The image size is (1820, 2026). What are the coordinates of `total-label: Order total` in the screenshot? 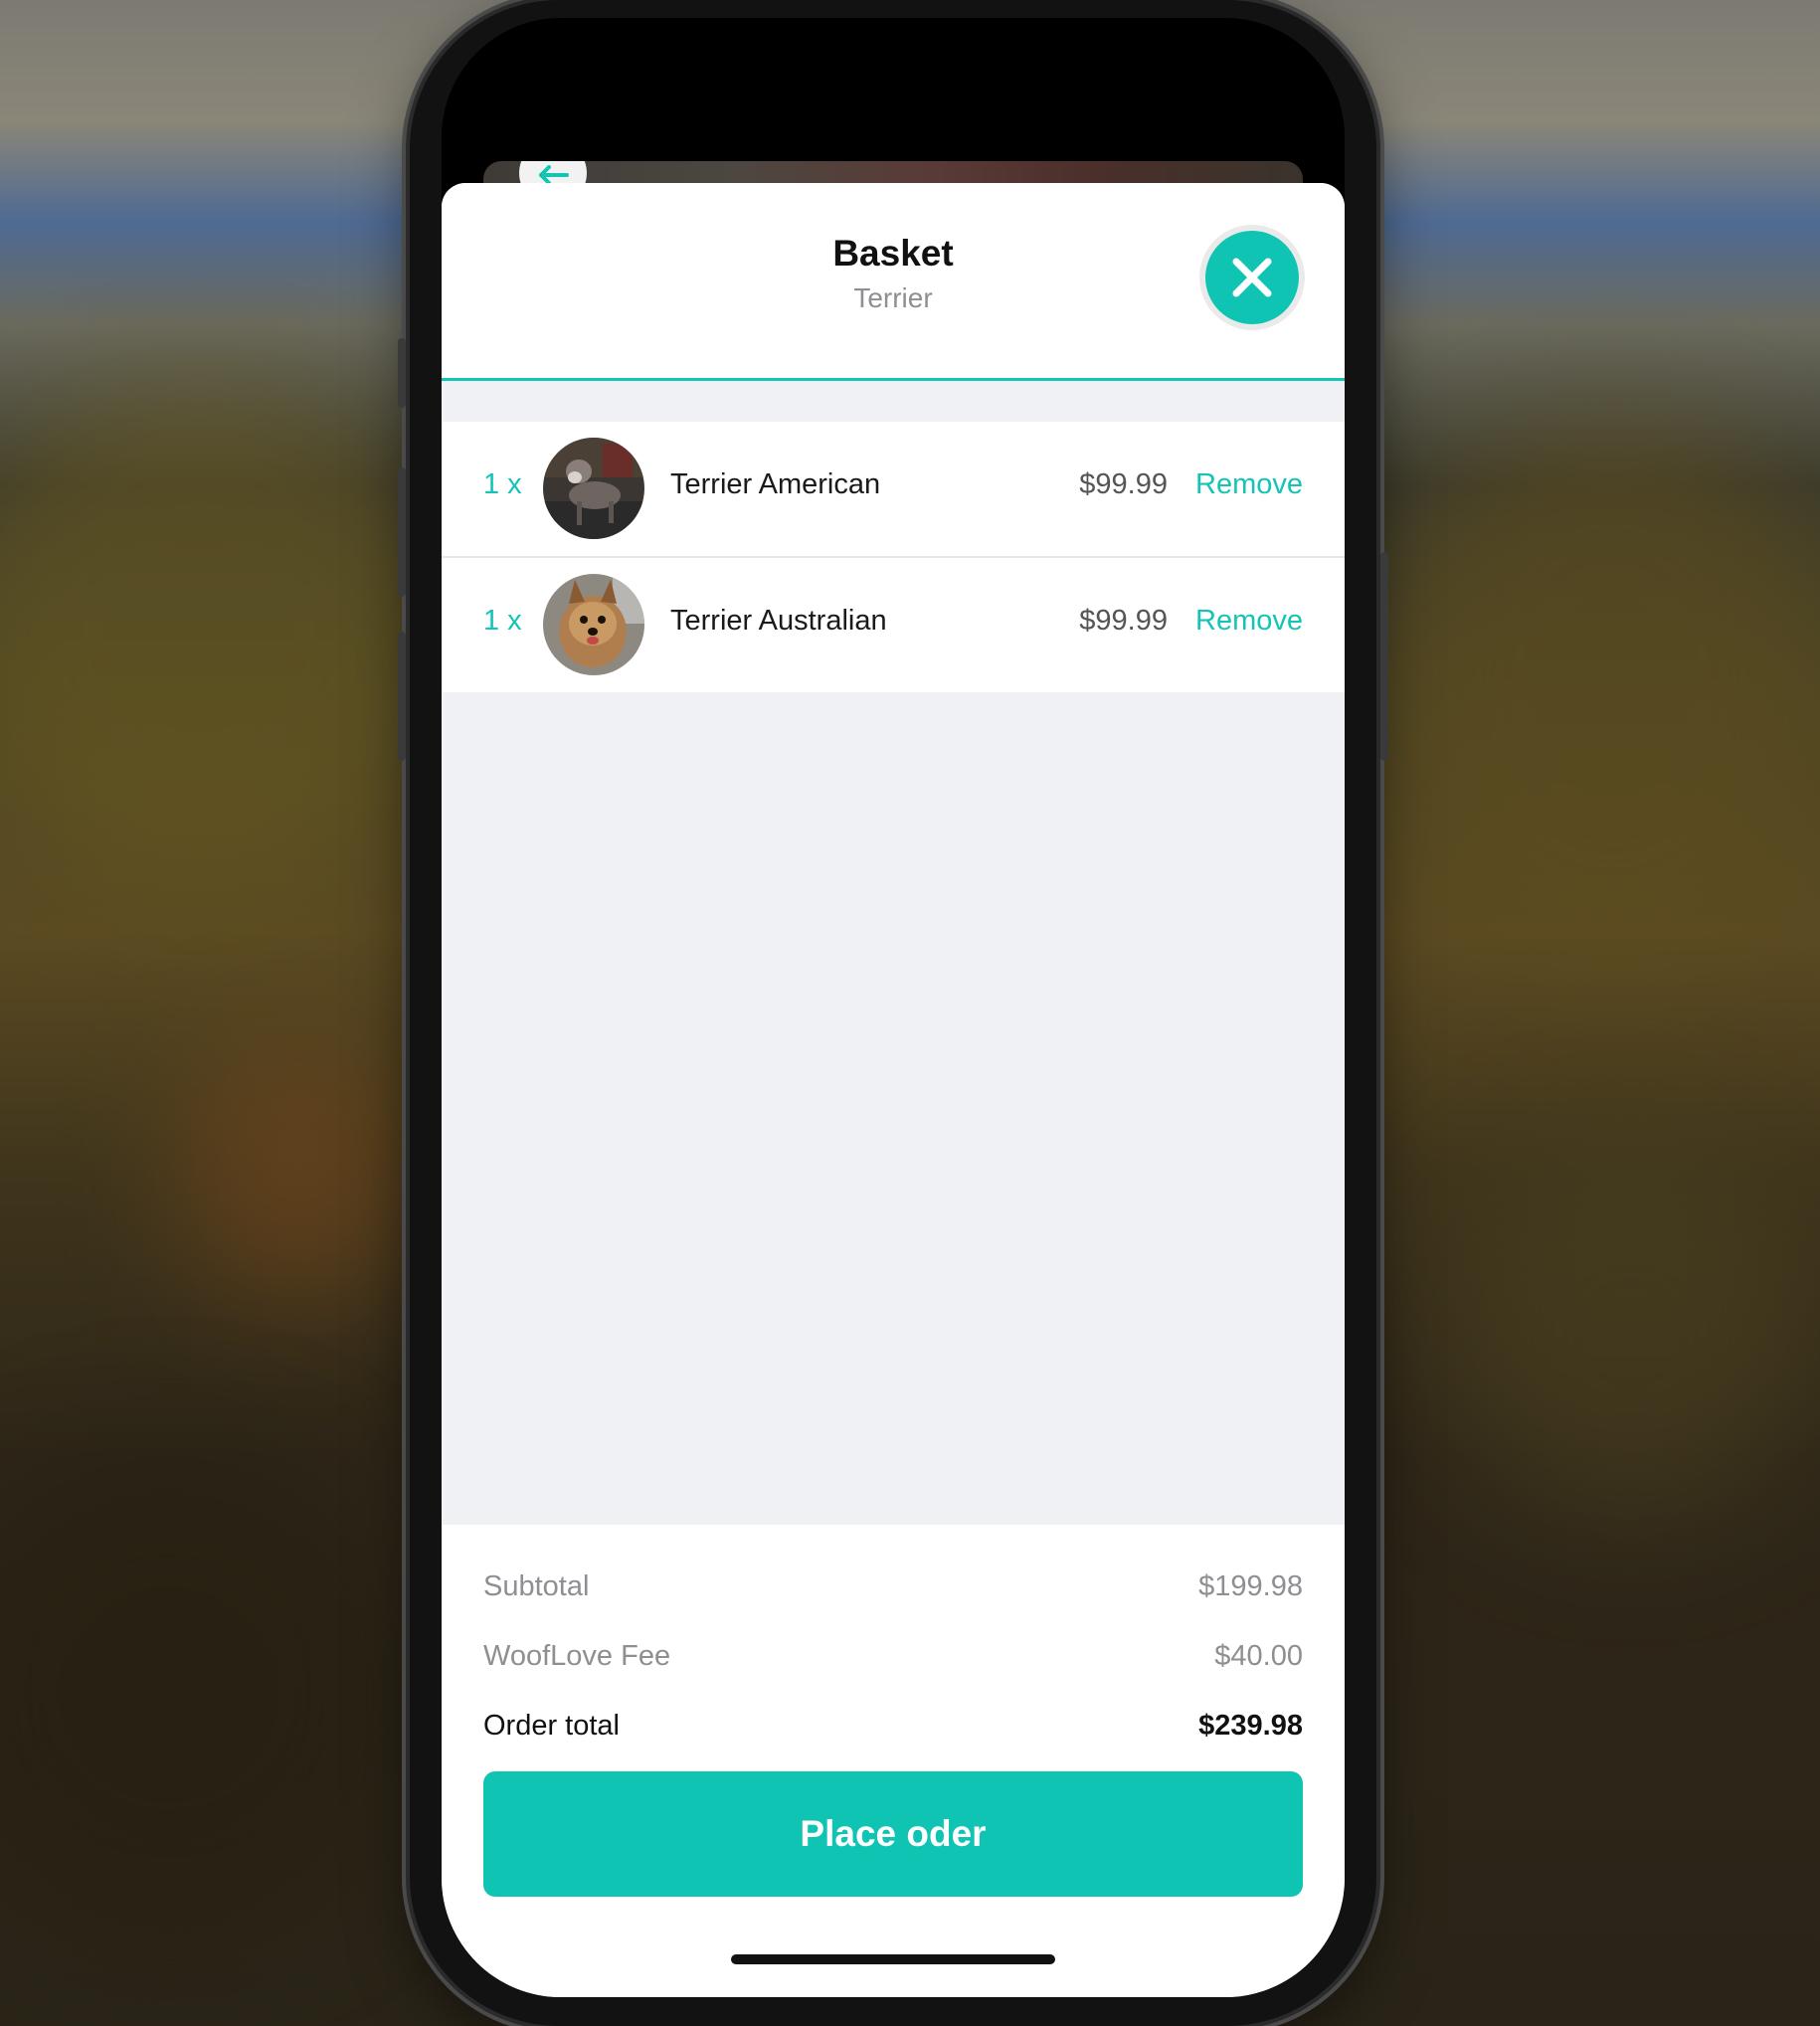 It's located at (551, 1726).